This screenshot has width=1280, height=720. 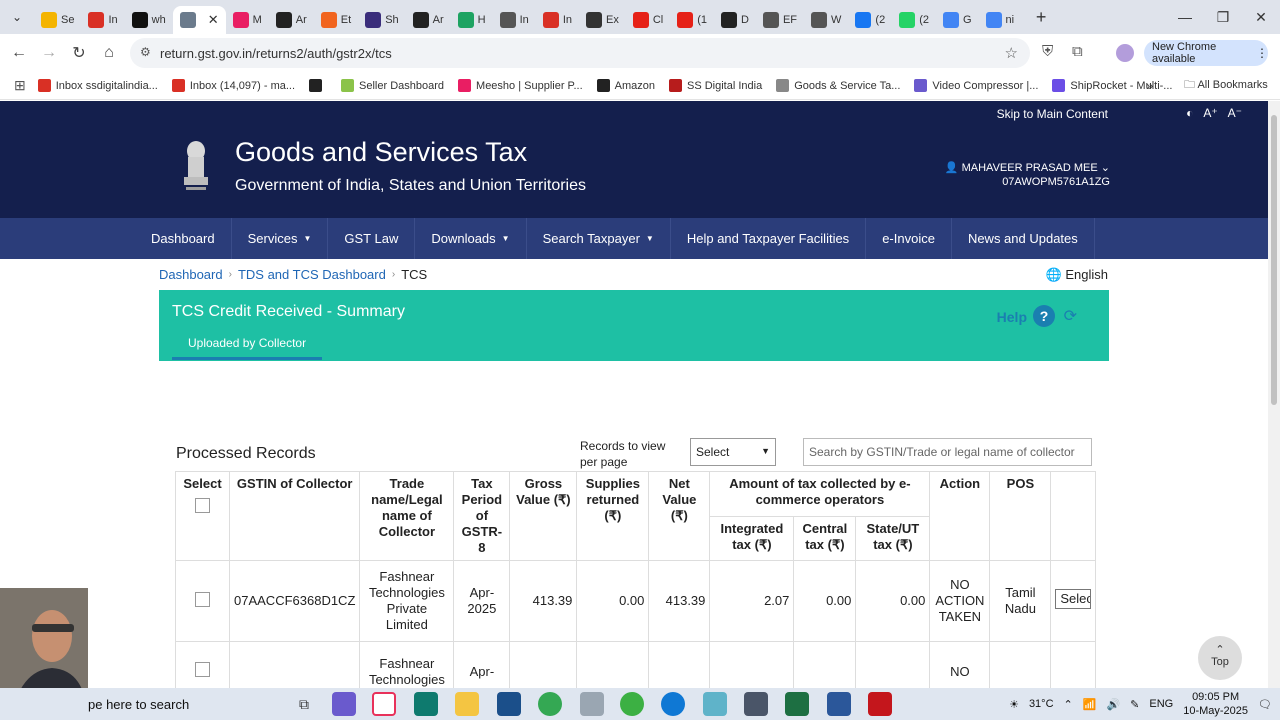 I want to click on font-increase-button: A⁺, so click(x=1210, y=113).